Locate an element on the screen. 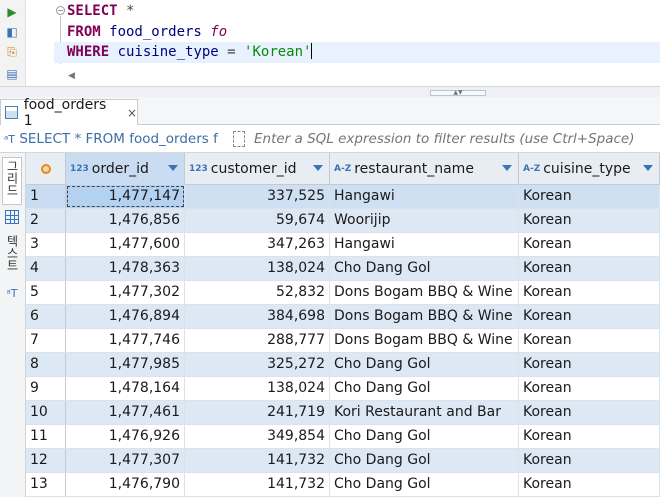 The height and width of the screenshot is (497, 660). row-number: 6 is located at coordinates (46, 316).